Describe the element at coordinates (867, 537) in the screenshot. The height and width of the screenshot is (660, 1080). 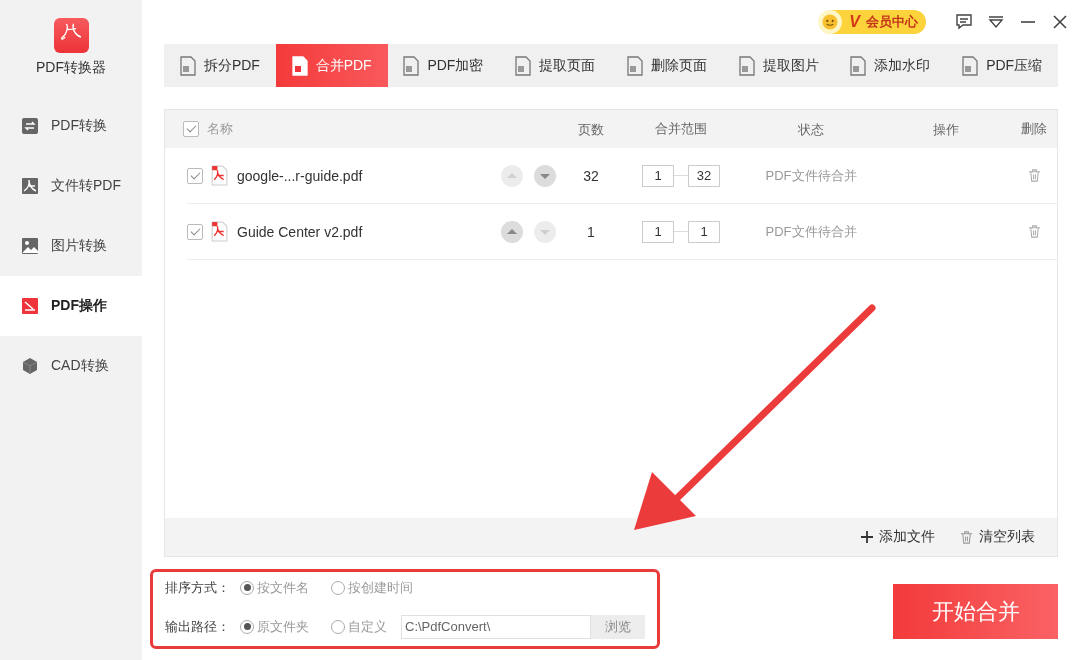
I see `plus-icon` at that location.